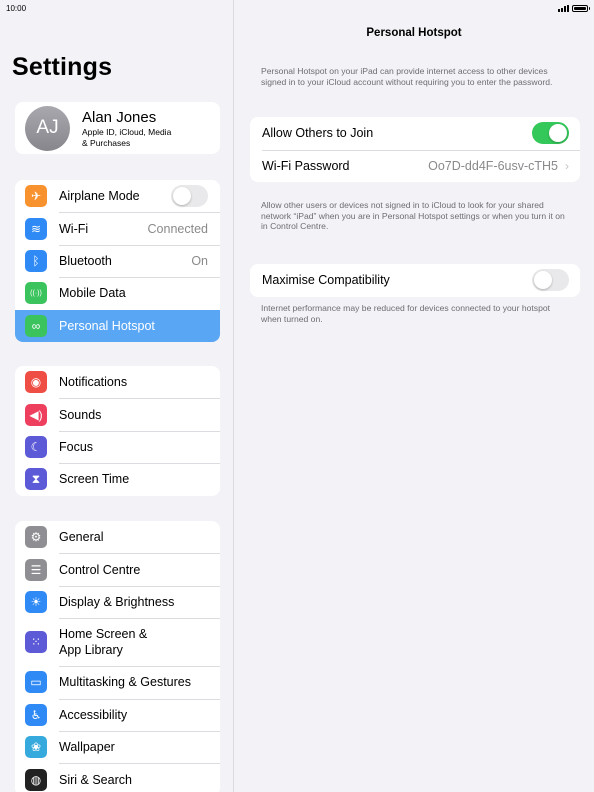 The image size is (594, 792). I want to click on speaker-icon: ◀), so click(36, 414).